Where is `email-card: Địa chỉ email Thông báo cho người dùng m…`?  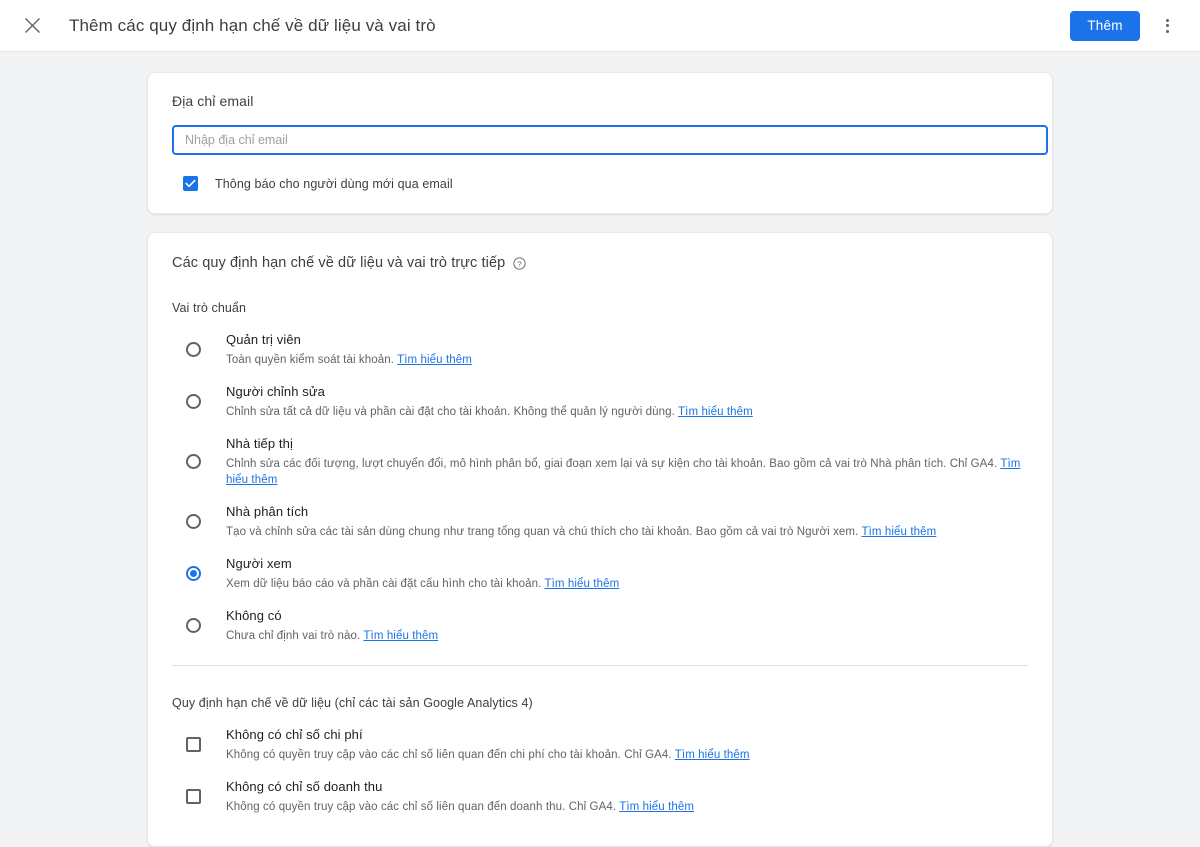 email-card: Địa chỉ email Thông báo cho người dùng m… is located at coordinates (600, 143).